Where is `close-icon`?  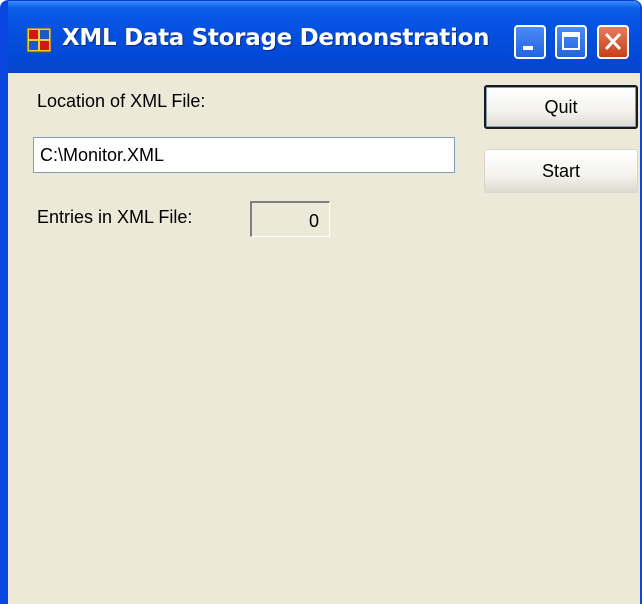
close-icon is located at coordinates (613, 41).